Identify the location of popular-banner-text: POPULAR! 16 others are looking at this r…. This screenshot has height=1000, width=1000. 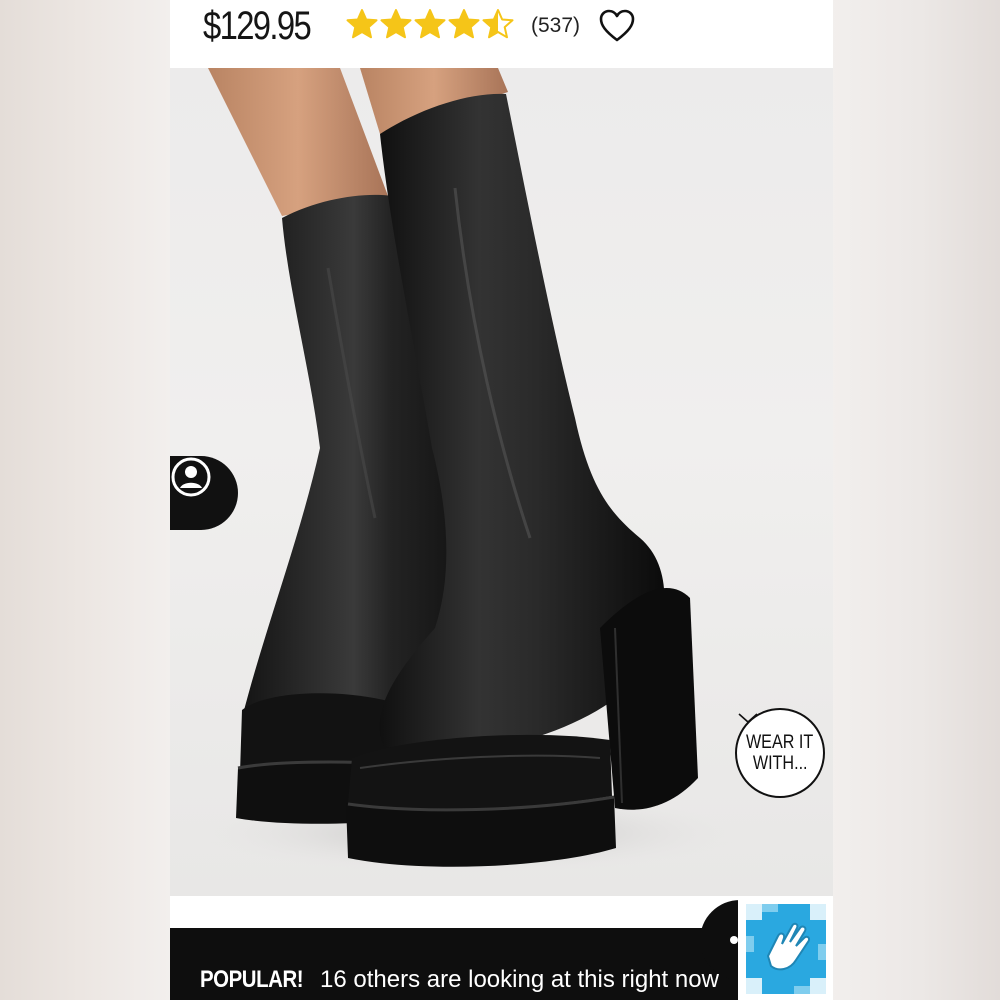
(459, 980).